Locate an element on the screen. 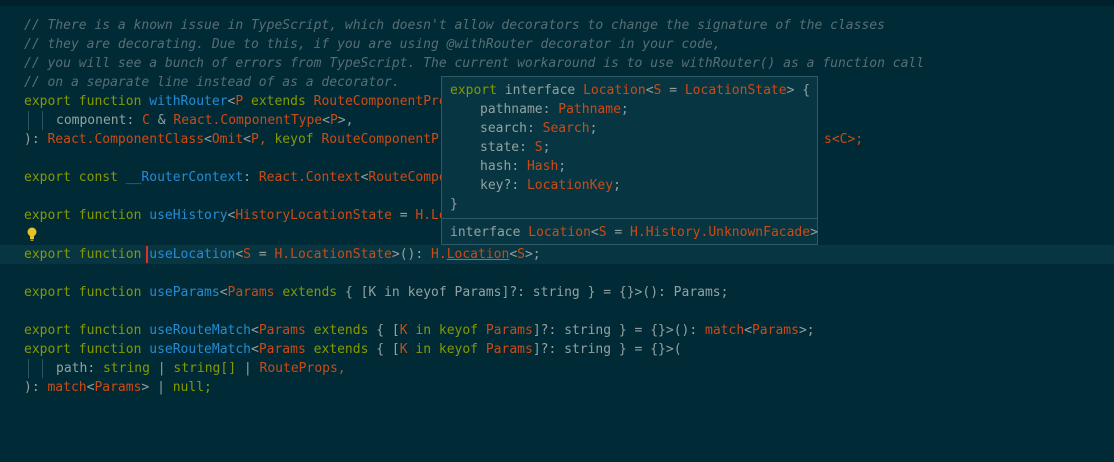 Image resolution: width=1114 pixels, height=462 pixels. editor-top-shadow is located at coordinates (557, 3).